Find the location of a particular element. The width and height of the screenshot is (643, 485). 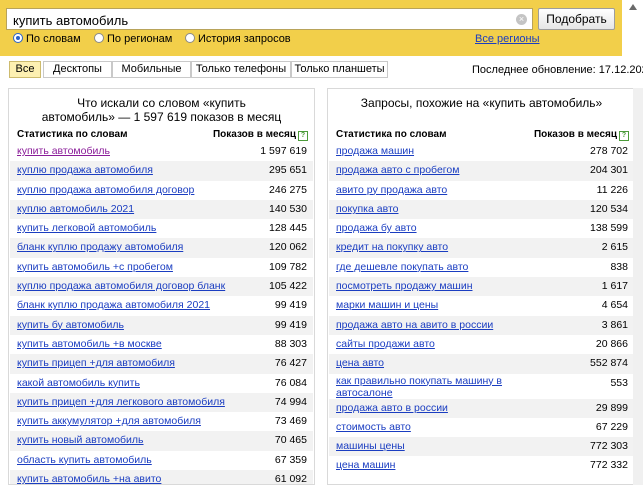

impressions-count: 1 617 is located at coordinates (614, 286).